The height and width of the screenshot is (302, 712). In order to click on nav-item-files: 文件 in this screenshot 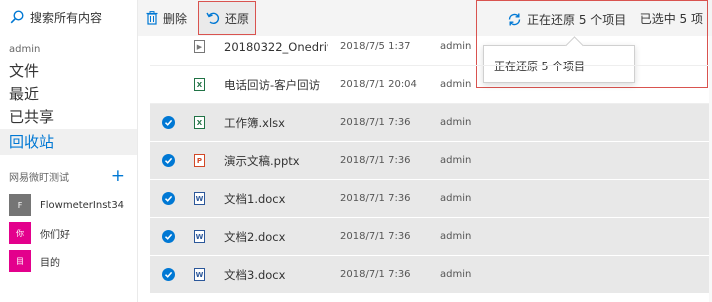, I will do `click(68, 71)`.